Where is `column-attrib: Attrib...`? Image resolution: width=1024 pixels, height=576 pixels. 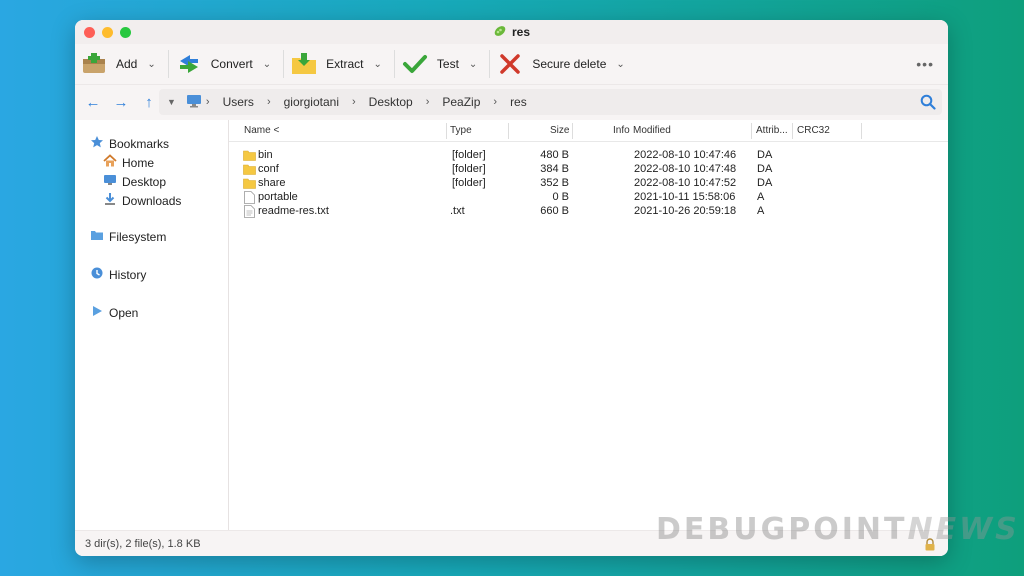 column-attrib: Attrib... is located at coordinates (772, 130).